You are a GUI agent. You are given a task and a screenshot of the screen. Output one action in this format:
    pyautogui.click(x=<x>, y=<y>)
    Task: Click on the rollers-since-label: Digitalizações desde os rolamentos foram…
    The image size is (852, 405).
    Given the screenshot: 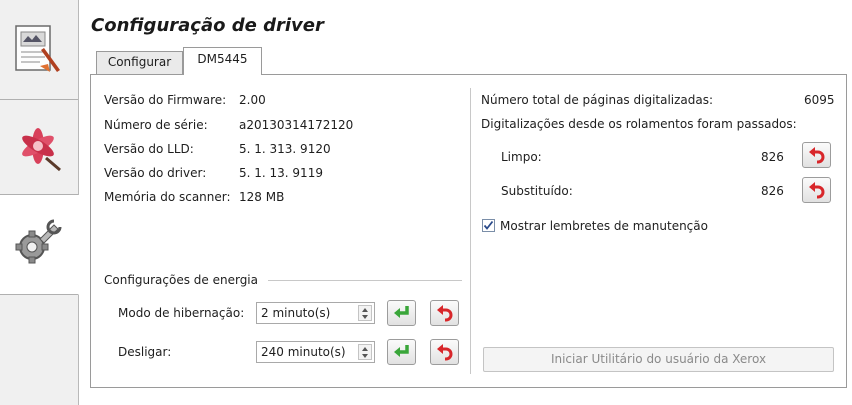 What is the action you would take?
    pyautogui.click(x=639, y=124)
    